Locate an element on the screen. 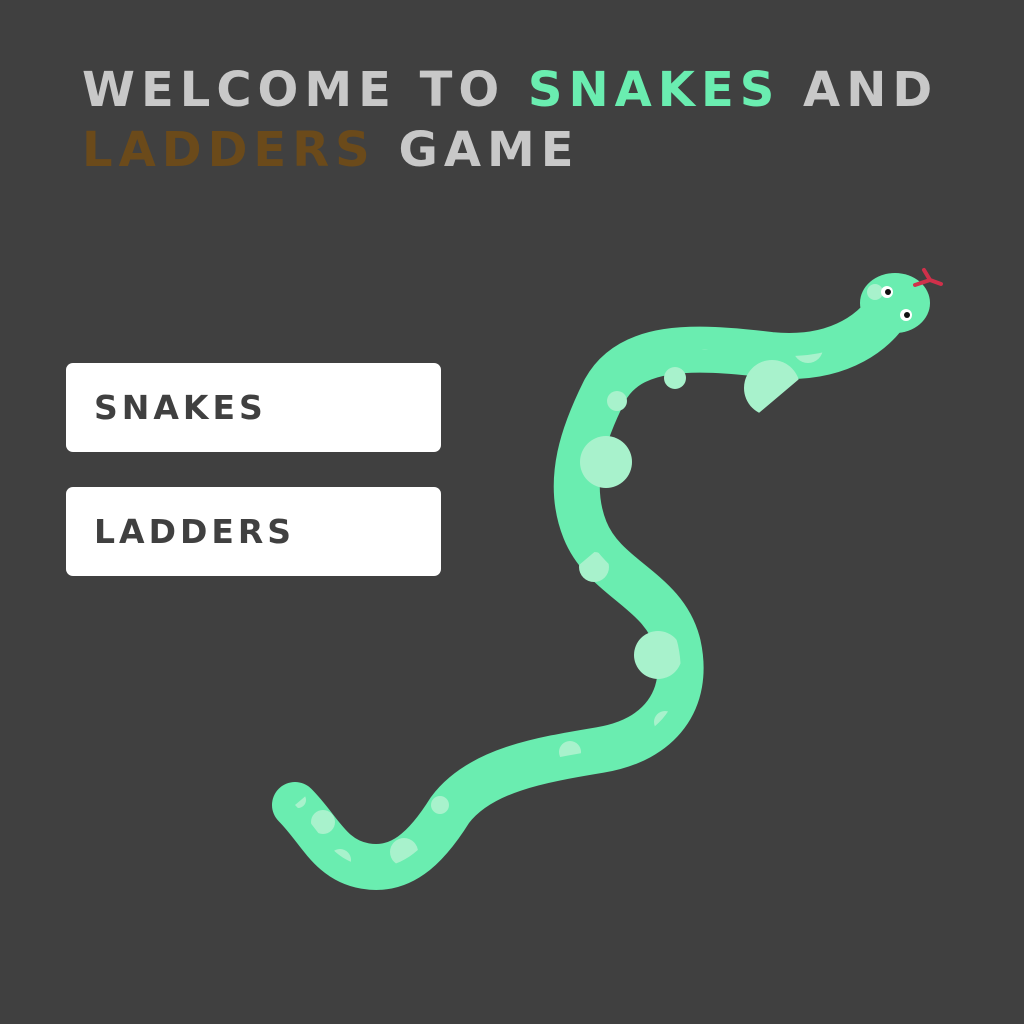 The width and height of the screenshot is (1024, 1024). snake-tongue-icon is located at coordinates (928, 277).